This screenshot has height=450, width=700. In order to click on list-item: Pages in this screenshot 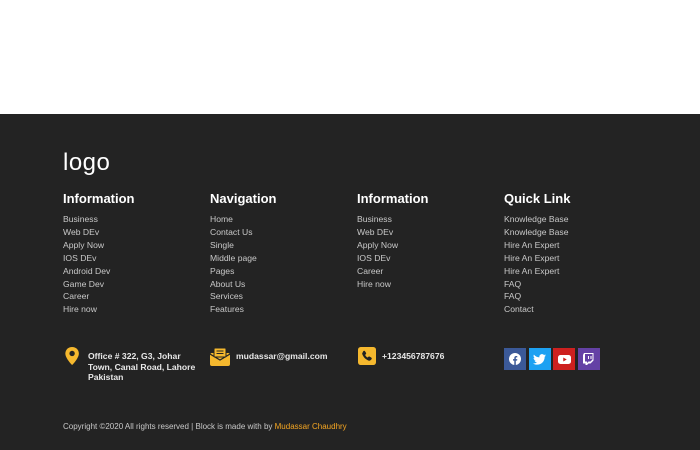, I will do `click(243, 271)`.